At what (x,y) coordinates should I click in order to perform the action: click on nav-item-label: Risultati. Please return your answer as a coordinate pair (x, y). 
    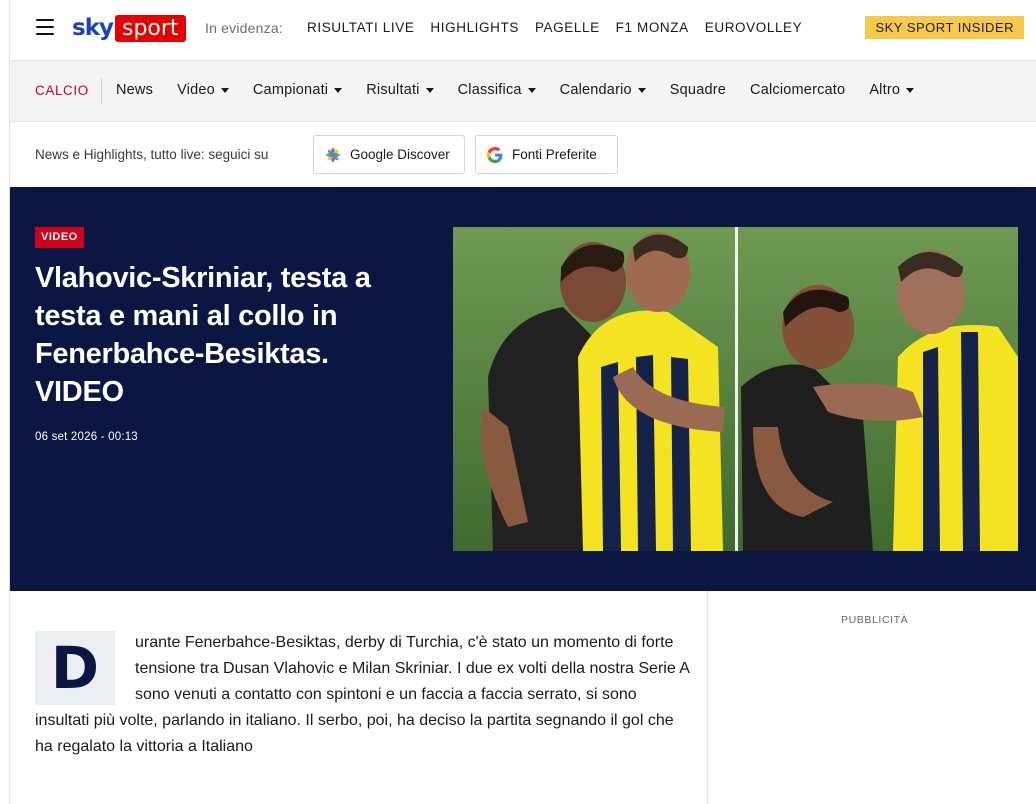
    Looking at the image, I should click on (393, 90).